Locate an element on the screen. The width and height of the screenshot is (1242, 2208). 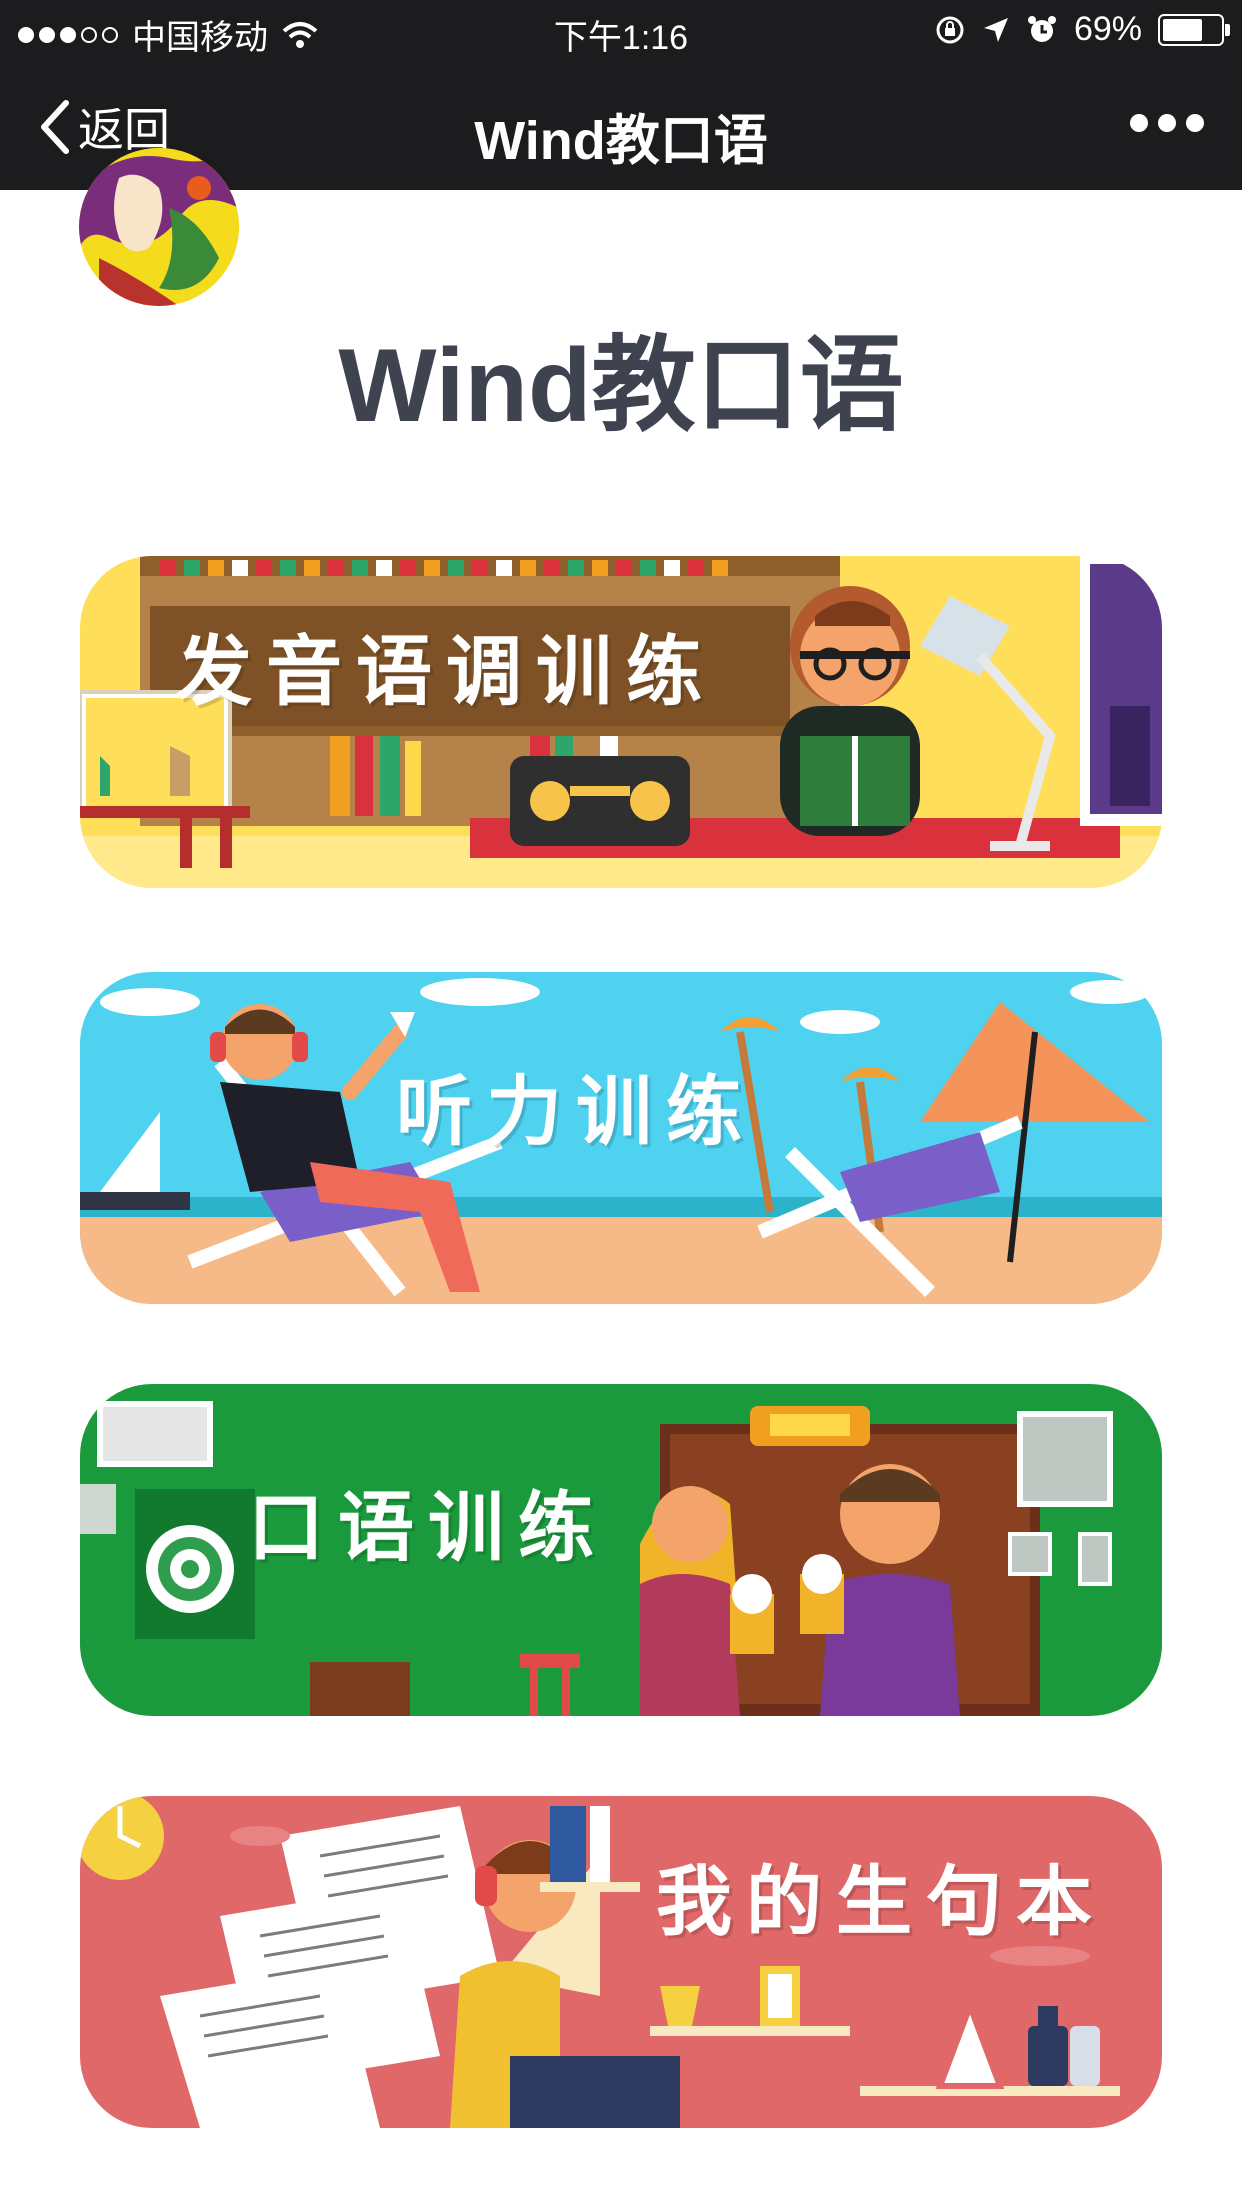
banner-my-sentence-book: 我的生句本 is located at coordinates (621, 1962).